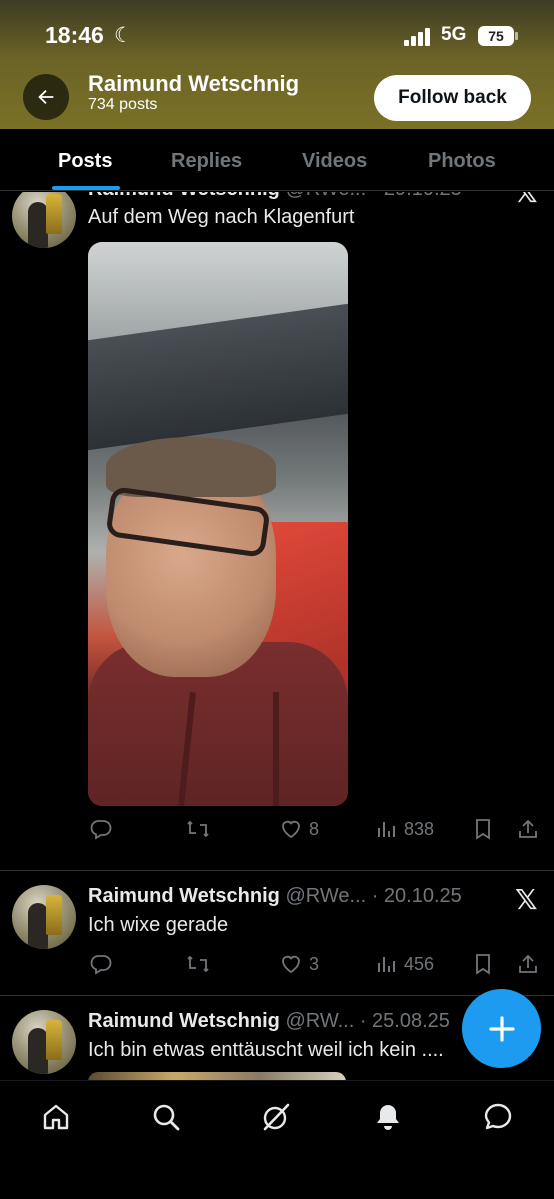 This screenshot has width=554, height=1199. I want to click on views-button: 838, so click(405, 829).